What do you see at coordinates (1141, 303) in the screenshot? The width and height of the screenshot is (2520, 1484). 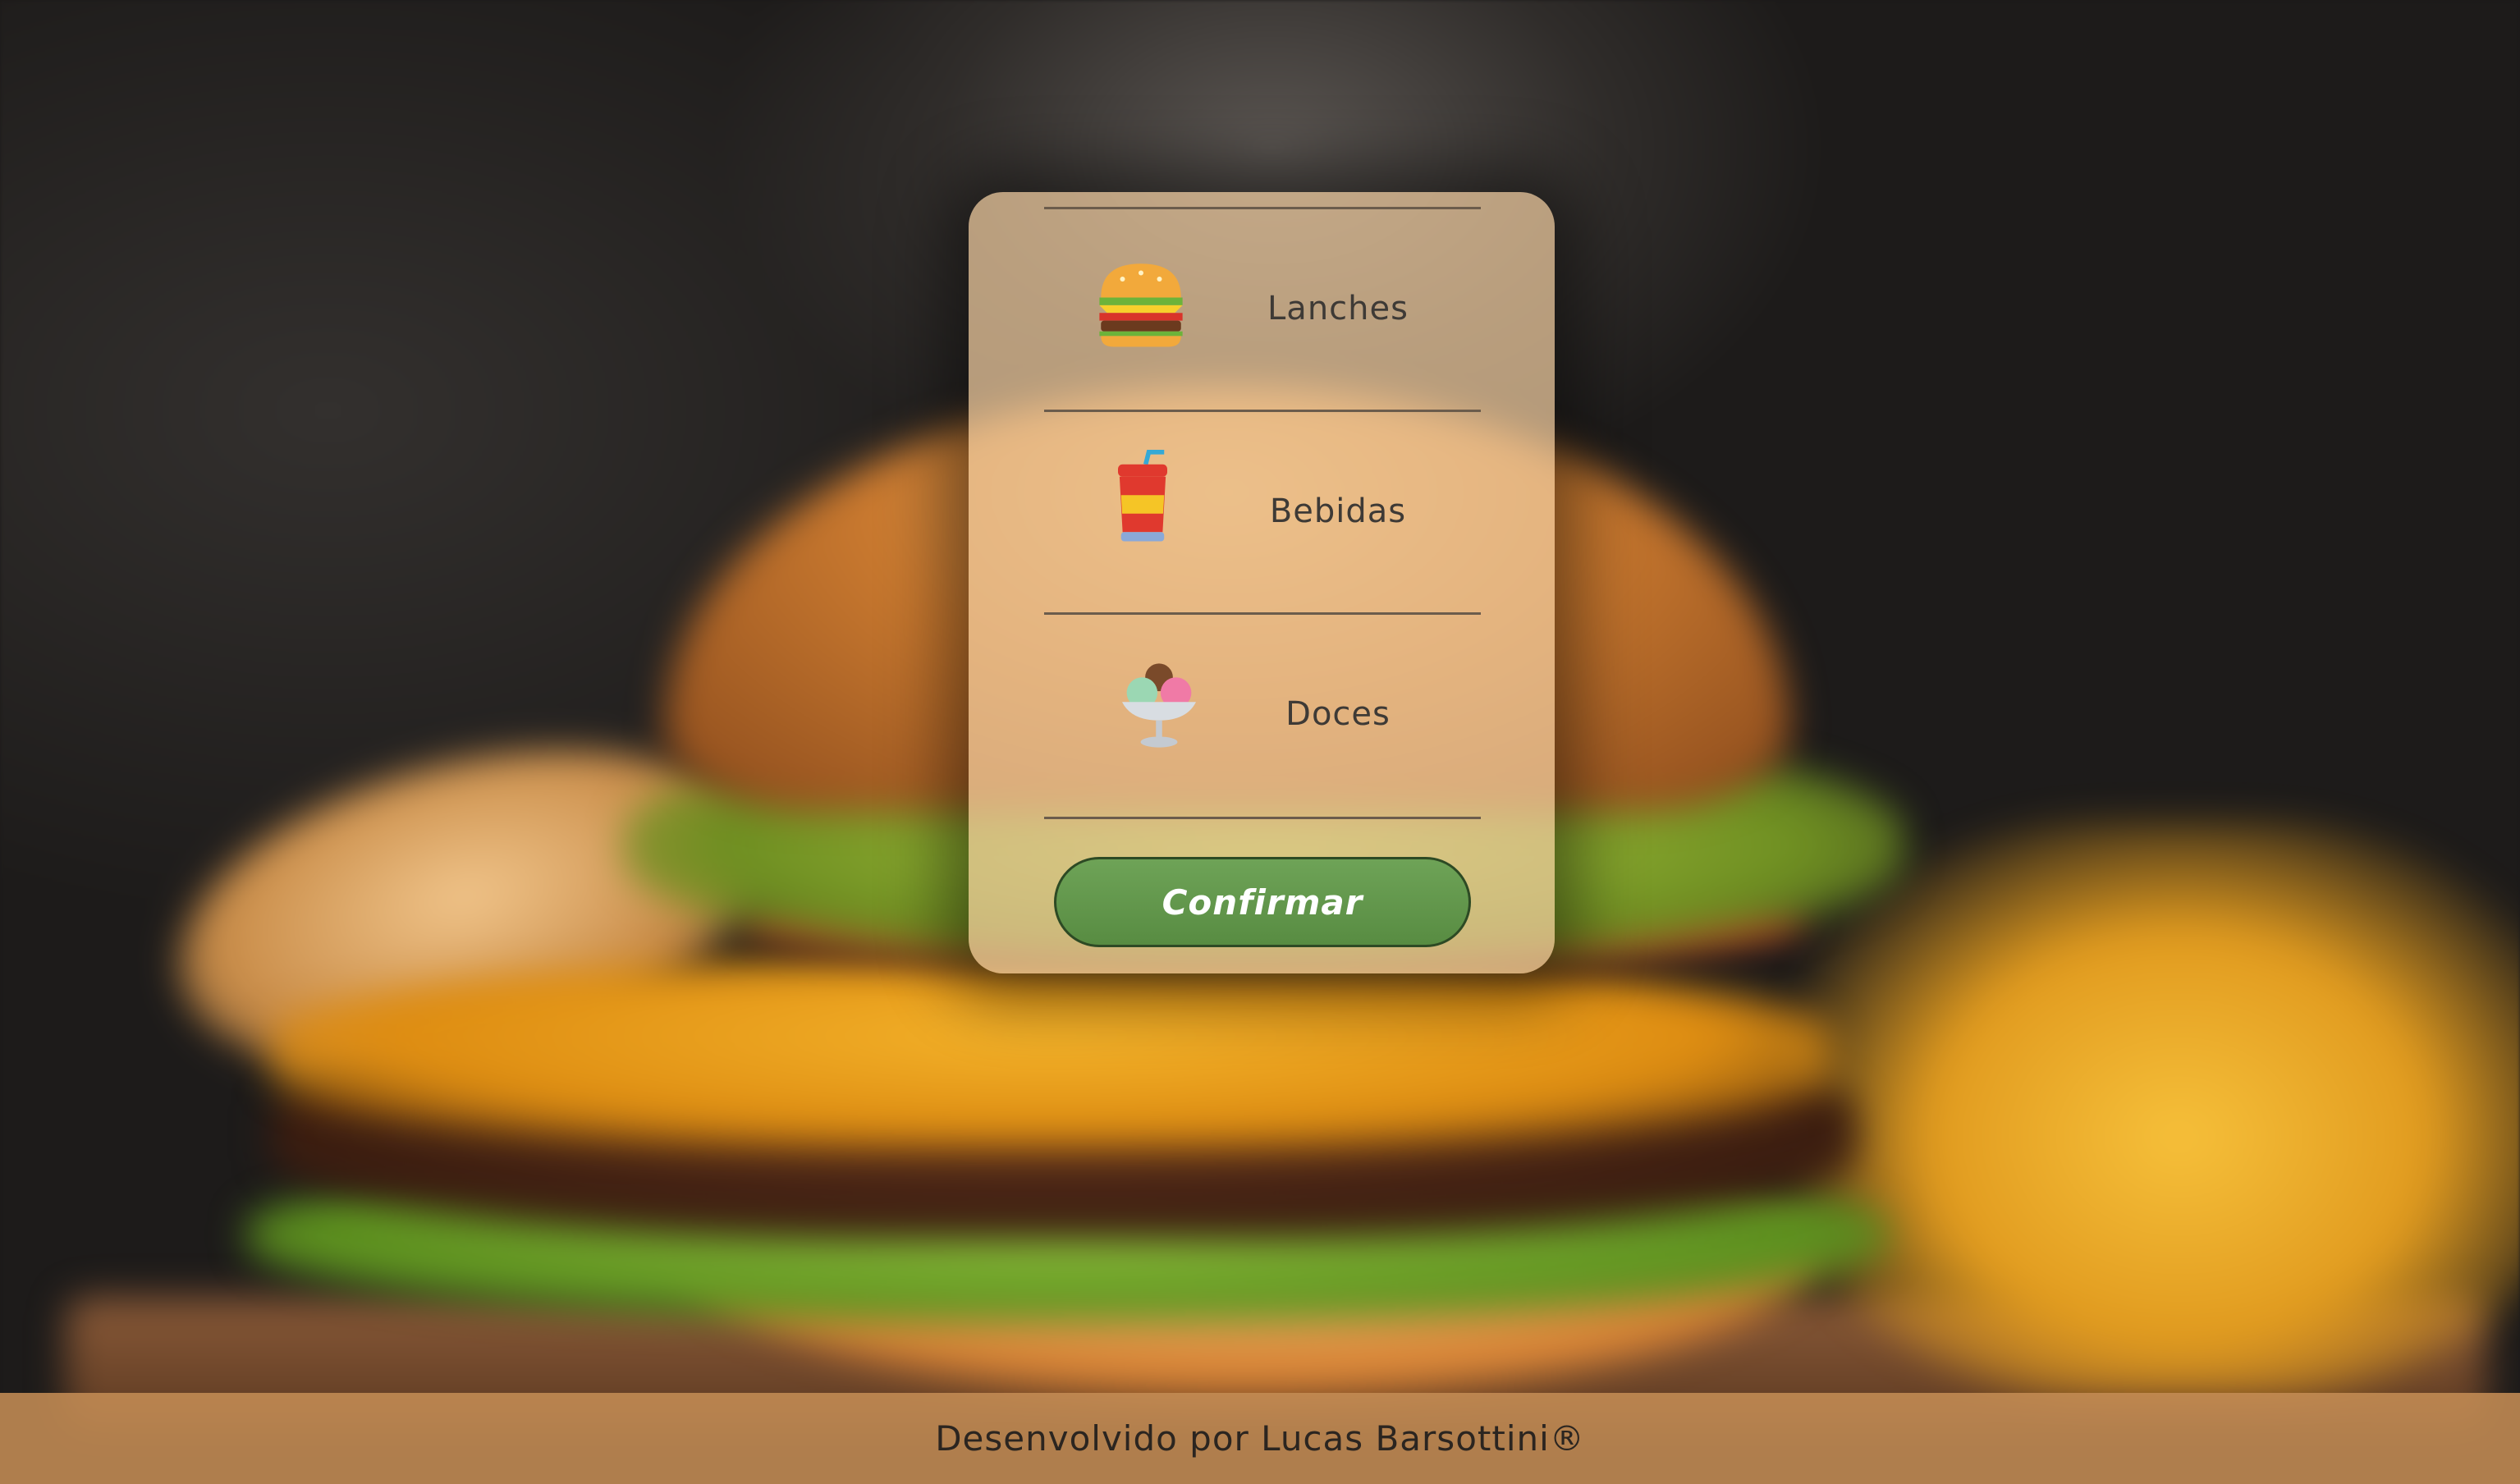 I see `hamburger-icon` at bounding box center [1141, 303].